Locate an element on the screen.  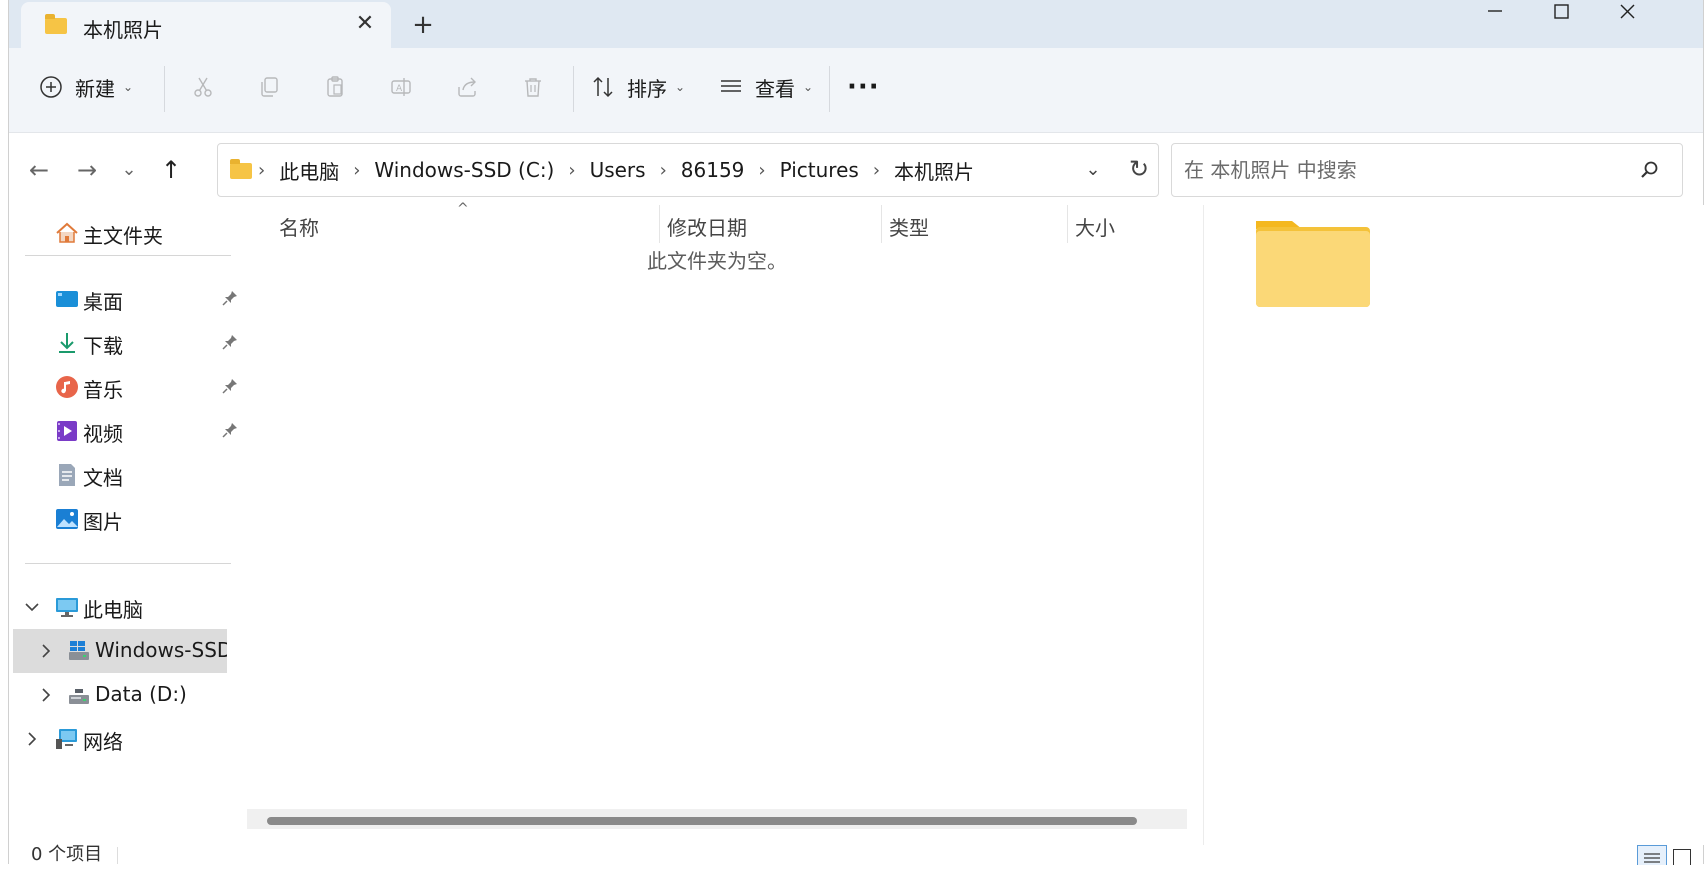
search-box is located at coordinates (1427, 170).